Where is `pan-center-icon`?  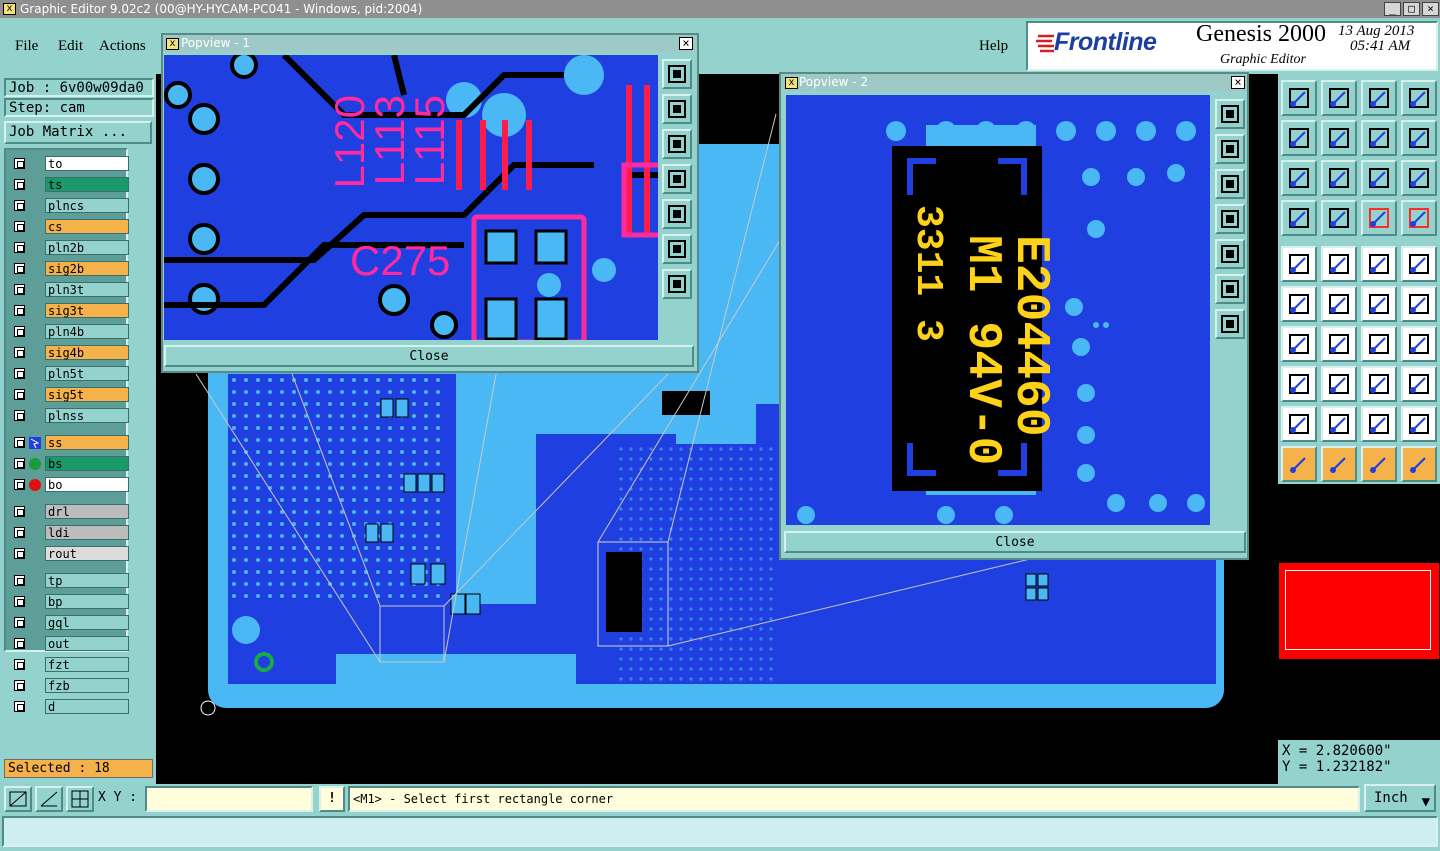
pan-center-icon is located at coordinates (1339, 178).